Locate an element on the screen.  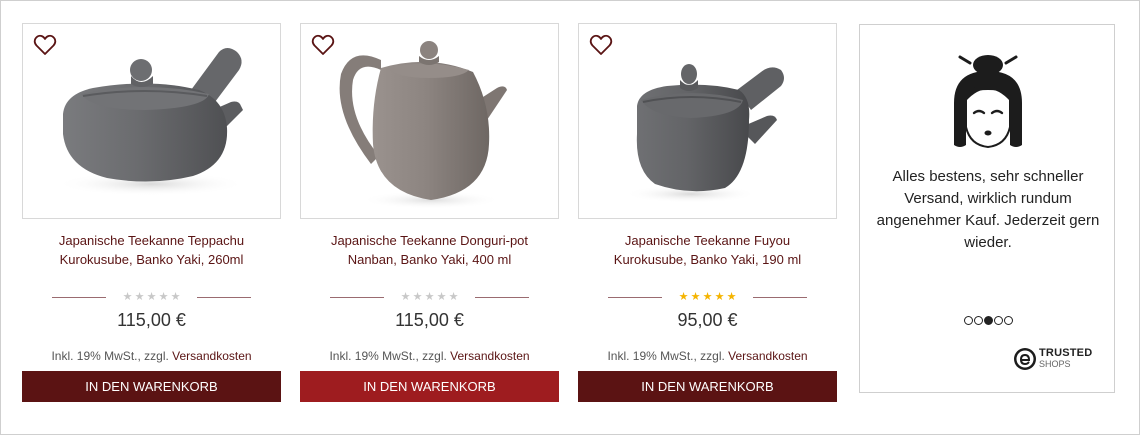
trusted-shops-line2: SHOPS is located at coordinates (1055, 364).